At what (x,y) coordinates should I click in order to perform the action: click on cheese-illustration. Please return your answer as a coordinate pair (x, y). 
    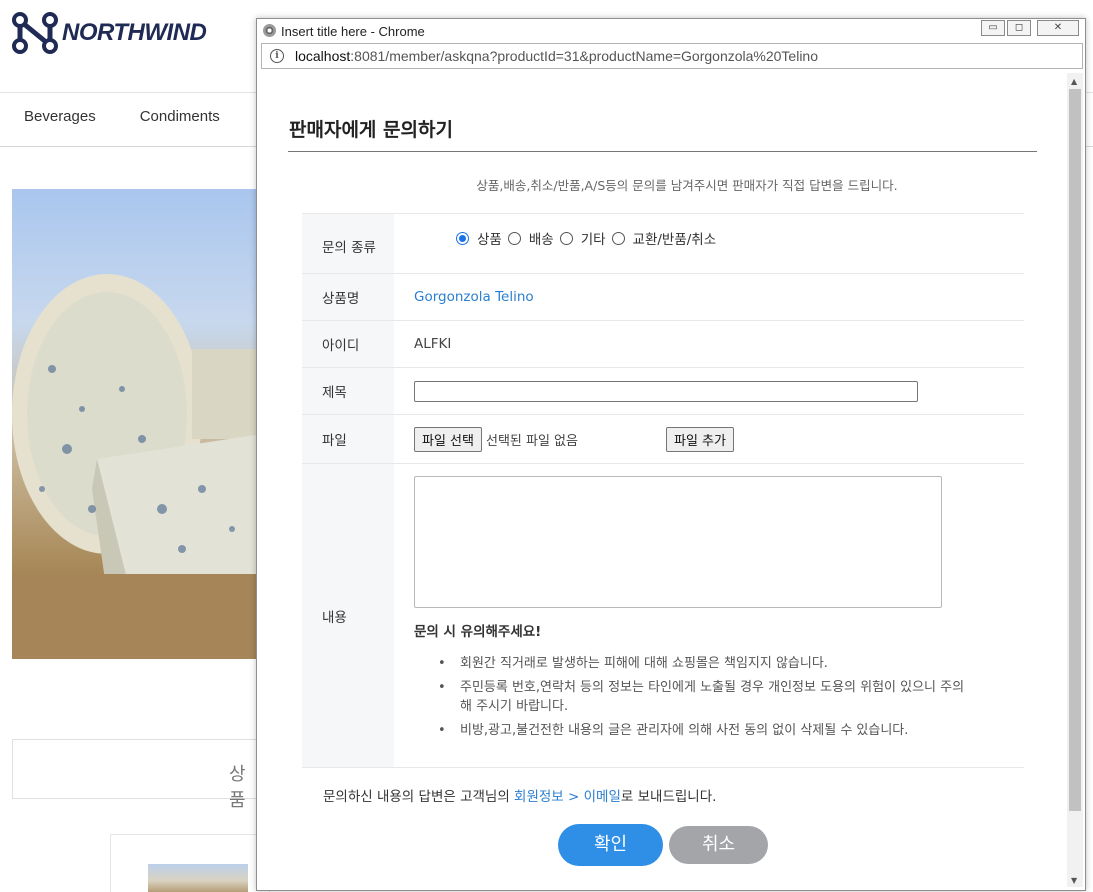
    Looking at the image, I should click on (137, 466).